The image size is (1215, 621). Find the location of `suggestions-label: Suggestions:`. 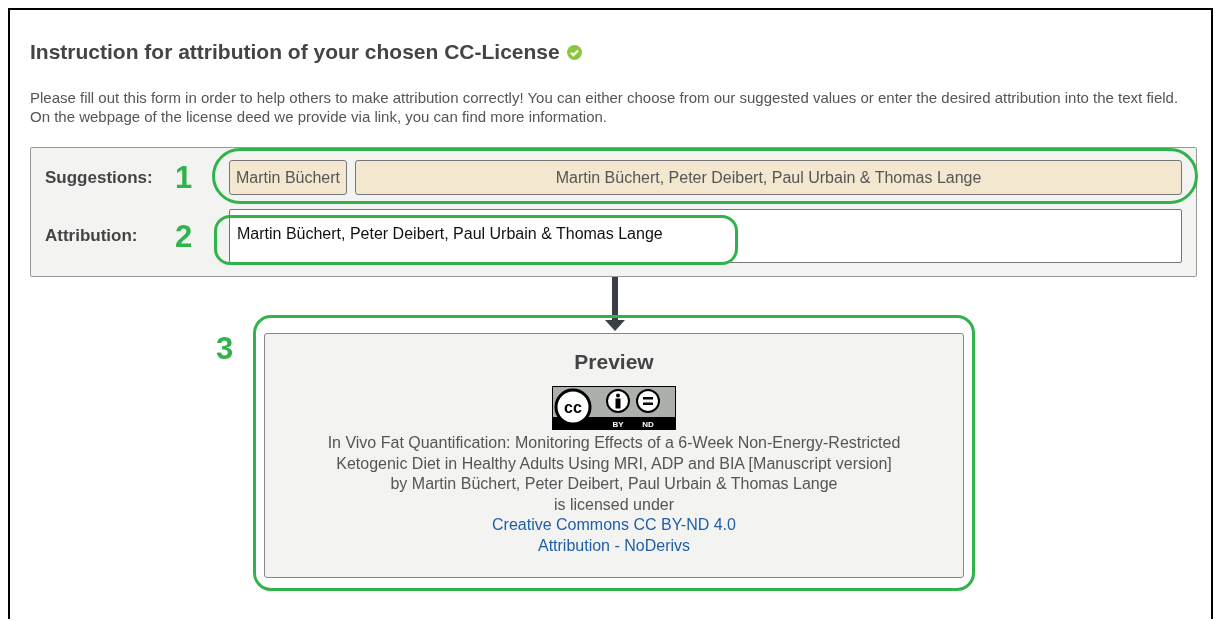

suggestions-label: Suggestions: is located at coordinates (99, 177).